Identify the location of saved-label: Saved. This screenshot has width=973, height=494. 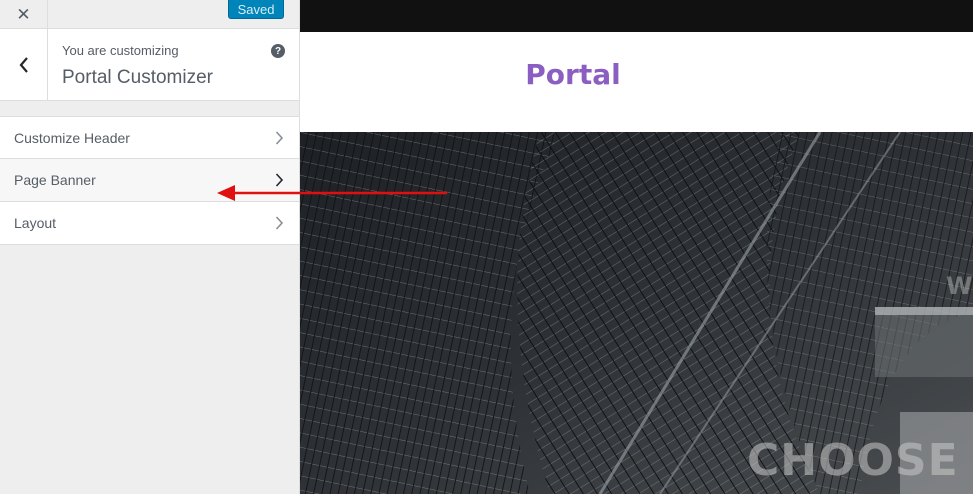
(256, 9).